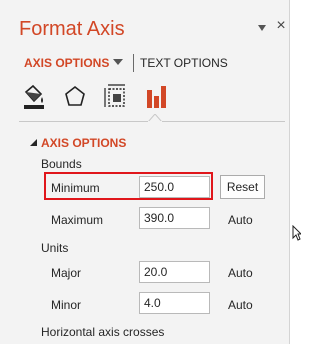  I want to click on minimum-input: 250.0, so click(174, 187).